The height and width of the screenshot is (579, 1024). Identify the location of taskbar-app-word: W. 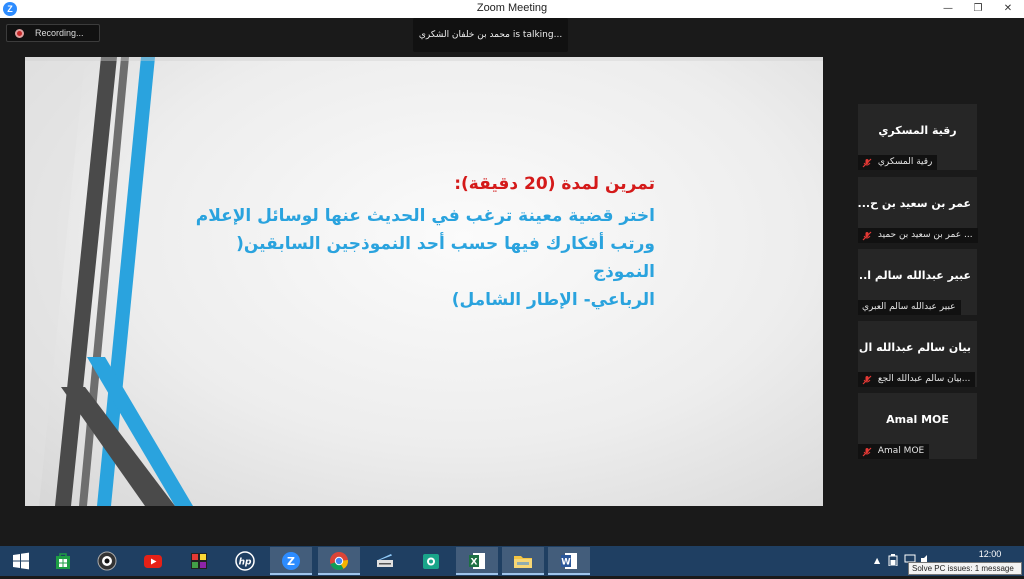
(569, 561).